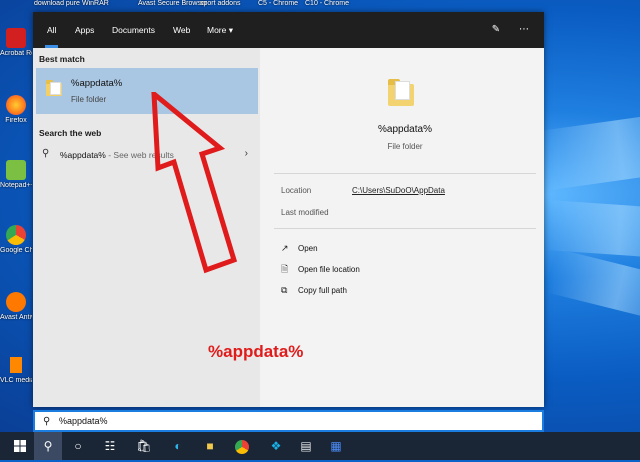  I want to click on task-view-icon: ○, so click(78, 446).